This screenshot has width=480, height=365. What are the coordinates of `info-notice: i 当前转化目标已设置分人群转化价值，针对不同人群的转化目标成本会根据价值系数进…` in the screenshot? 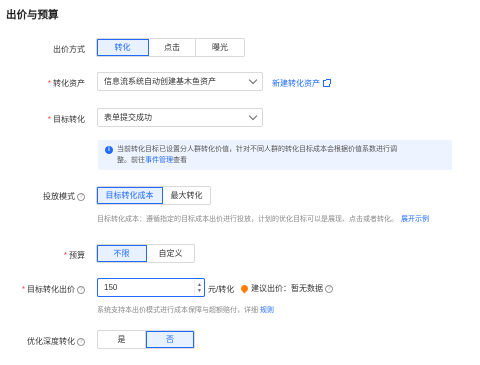 It's located at (275, 155).